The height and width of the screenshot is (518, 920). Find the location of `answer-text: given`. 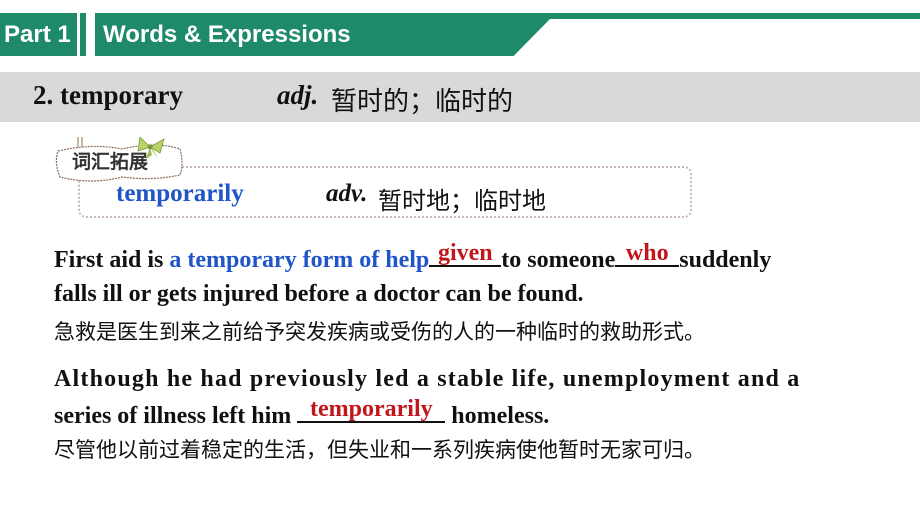

answer-text: given is located at coordinates (465, 253).